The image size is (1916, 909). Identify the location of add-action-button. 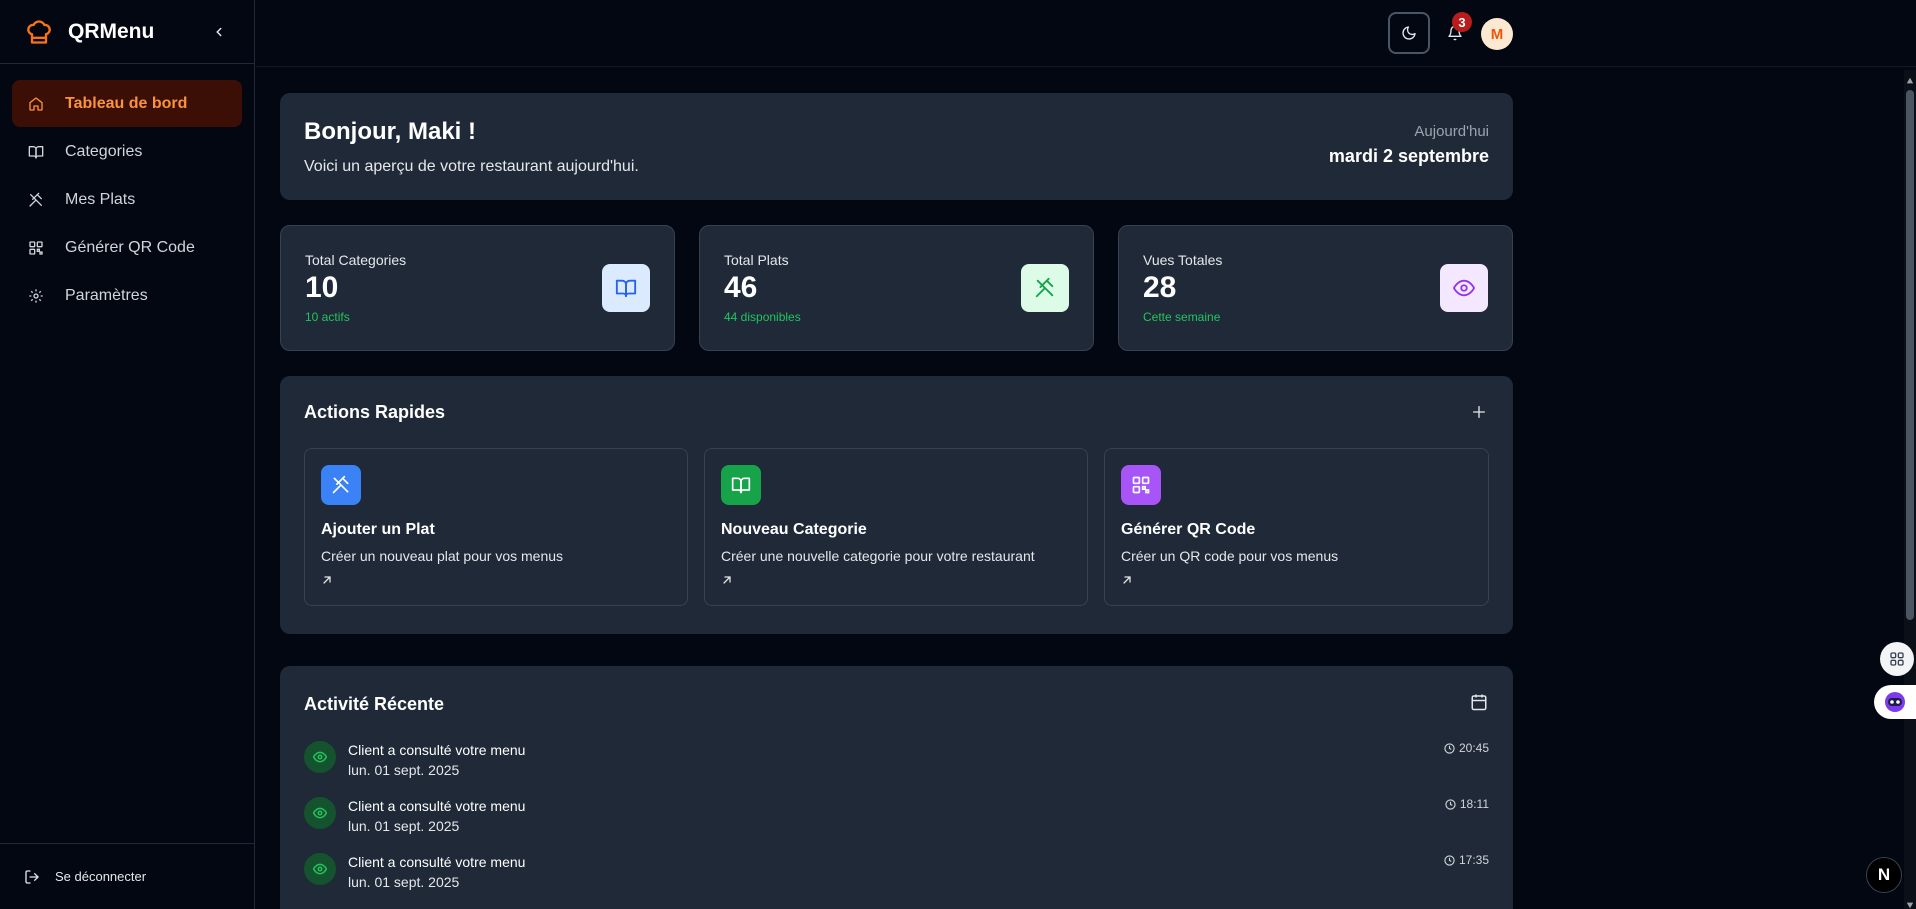
(1479, 412).